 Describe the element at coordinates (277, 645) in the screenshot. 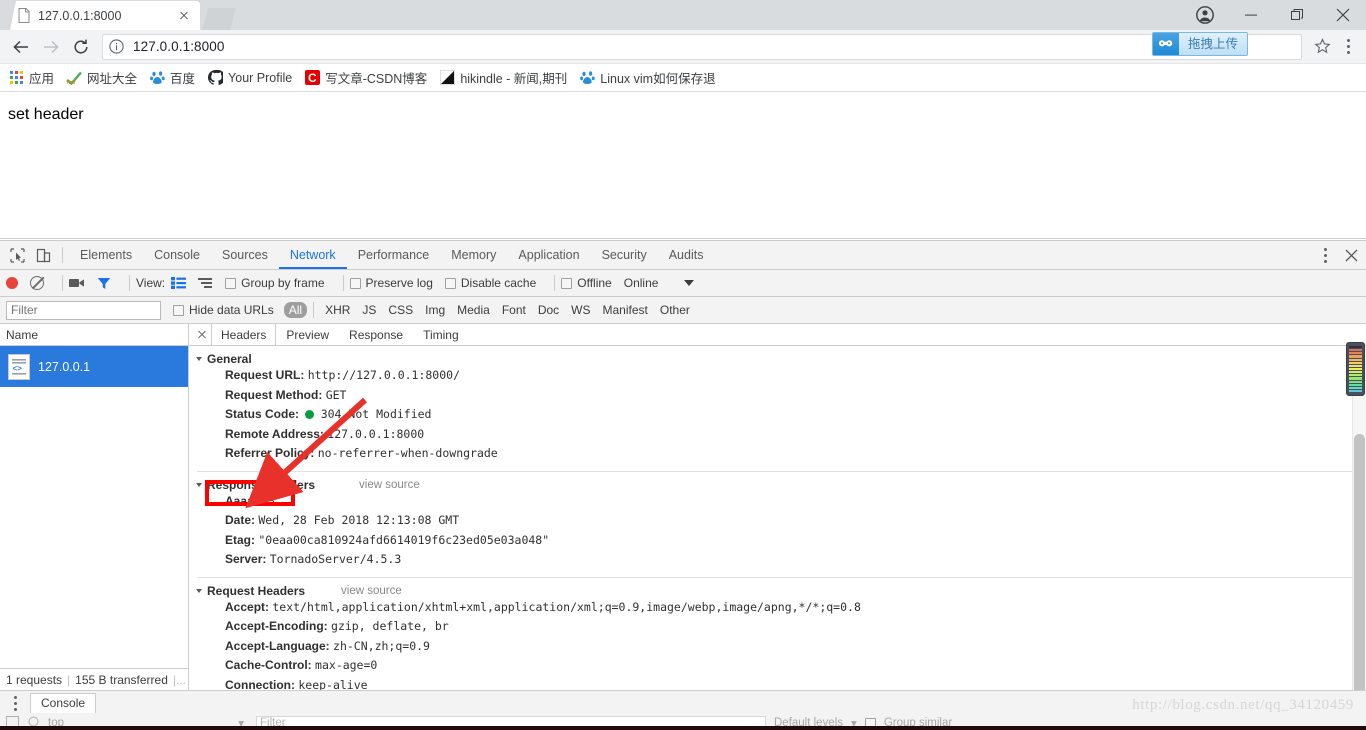

I see `header-name: Accept-Language:` at that location.